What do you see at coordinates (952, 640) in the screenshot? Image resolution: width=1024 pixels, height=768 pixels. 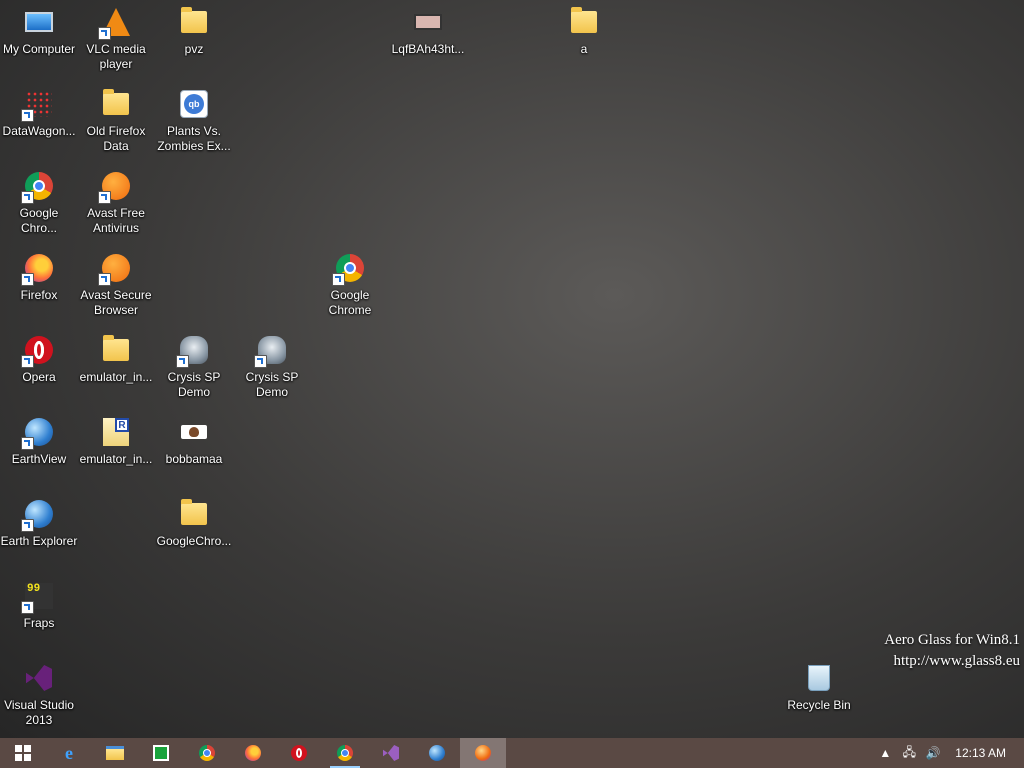 I see `watermark-title: Aero Glass for Win8.1` at bounding box center [952, 640].